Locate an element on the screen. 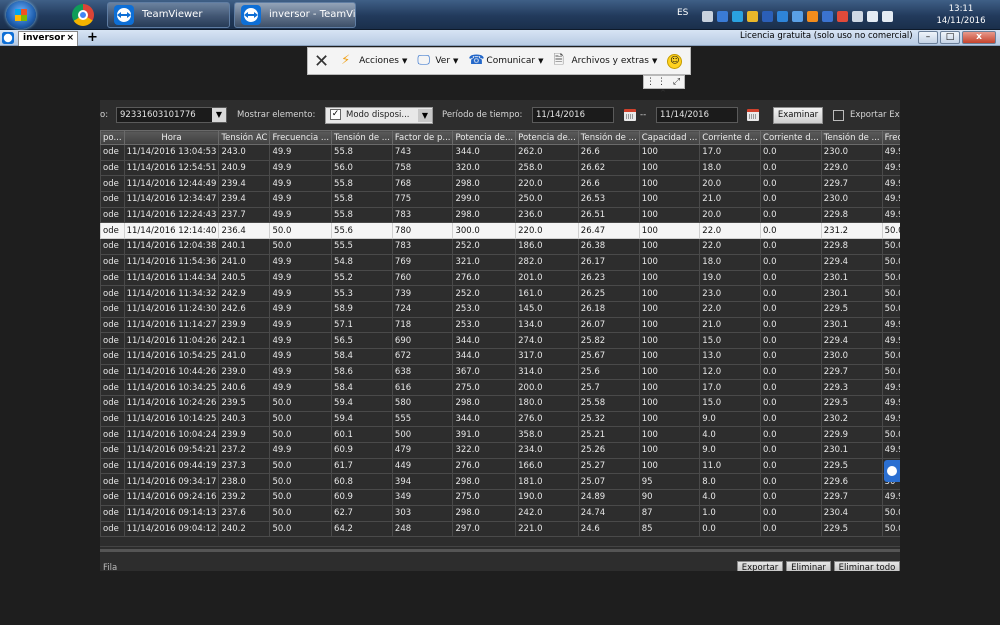 The width and height of the screenshot is (1000, 625). avast-icon is located at coordinates (812, 16).